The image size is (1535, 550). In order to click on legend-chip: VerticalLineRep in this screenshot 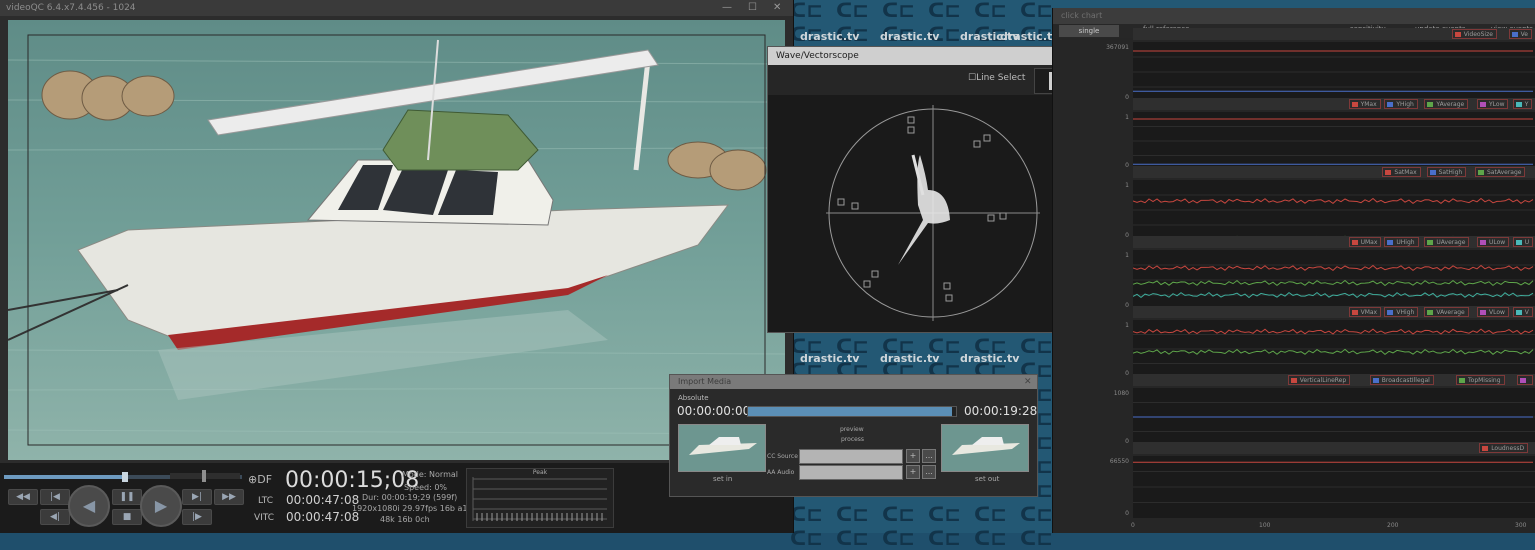, I will do `click(1319, 380)`.